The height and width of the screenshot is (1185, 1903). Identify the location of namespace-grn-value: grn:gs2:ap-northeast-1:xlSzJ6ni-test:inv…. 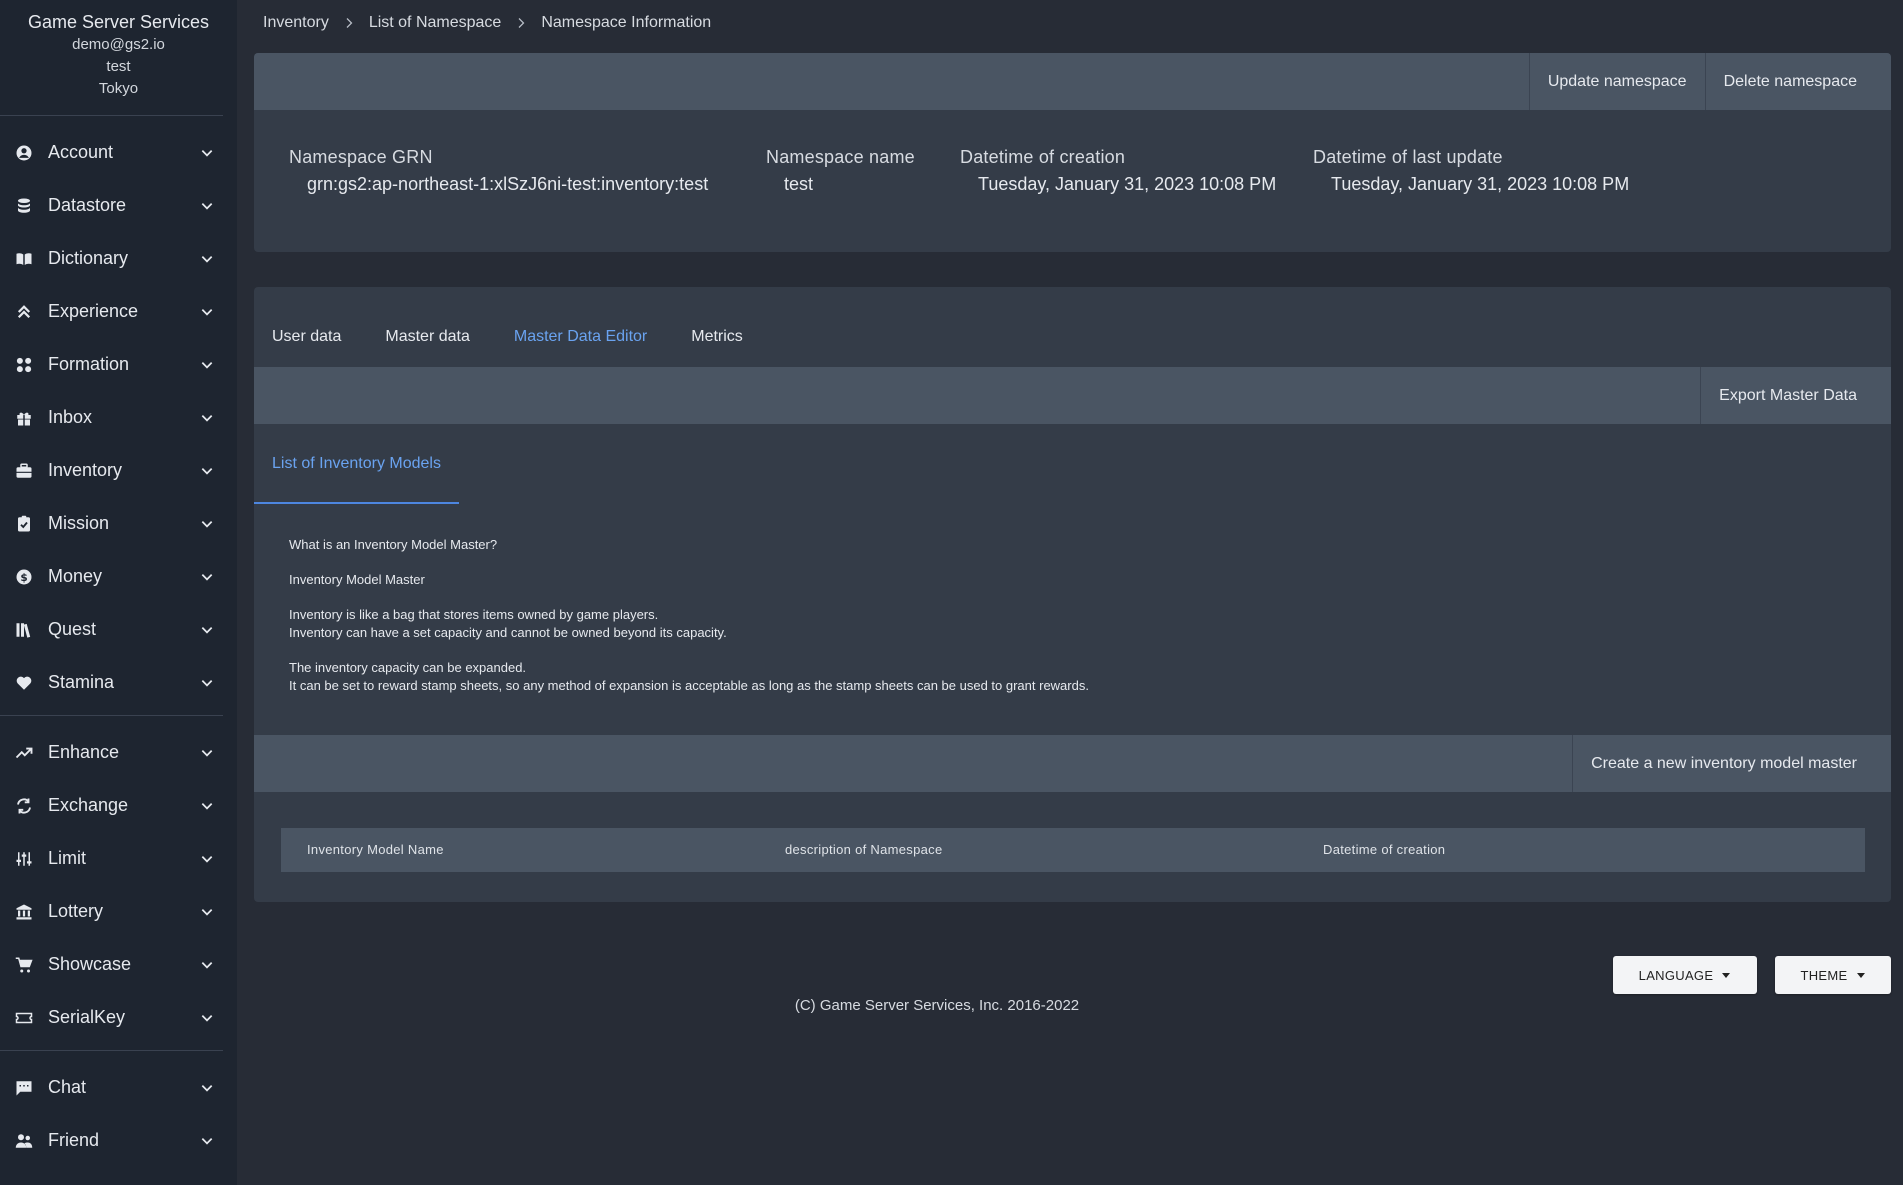
(508, 184).